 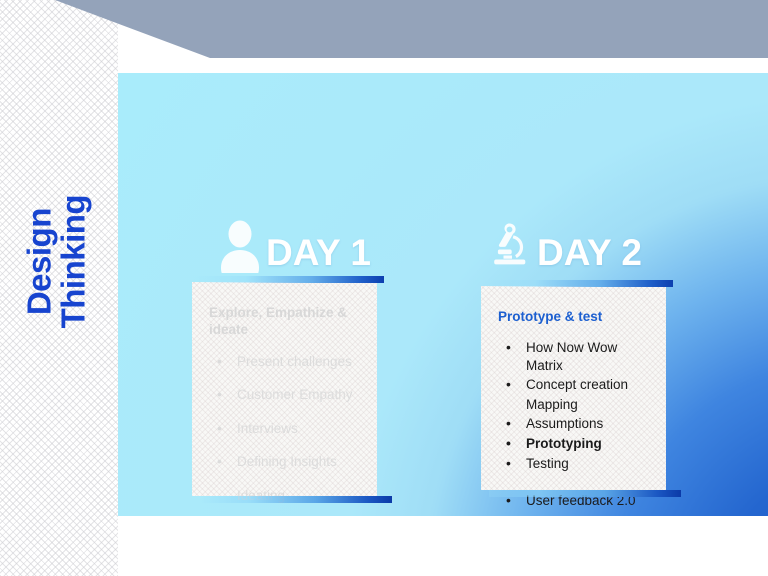 I want to click on day-2-header: DAY 2, so click(x=564, y=246).